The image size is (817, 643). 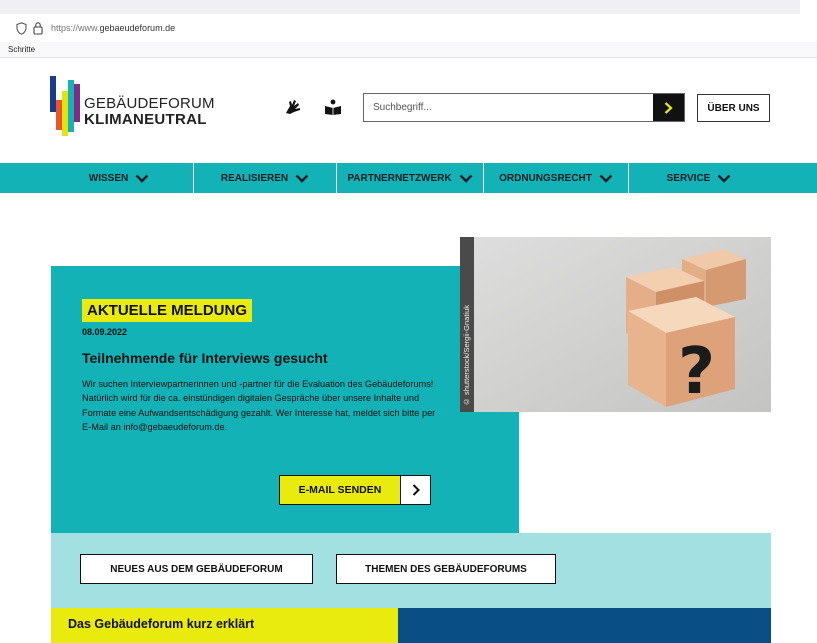 I want to click on forum-explained-panel: Das Gebäudeforum kurz erklärt, so click(x=224, y=625).